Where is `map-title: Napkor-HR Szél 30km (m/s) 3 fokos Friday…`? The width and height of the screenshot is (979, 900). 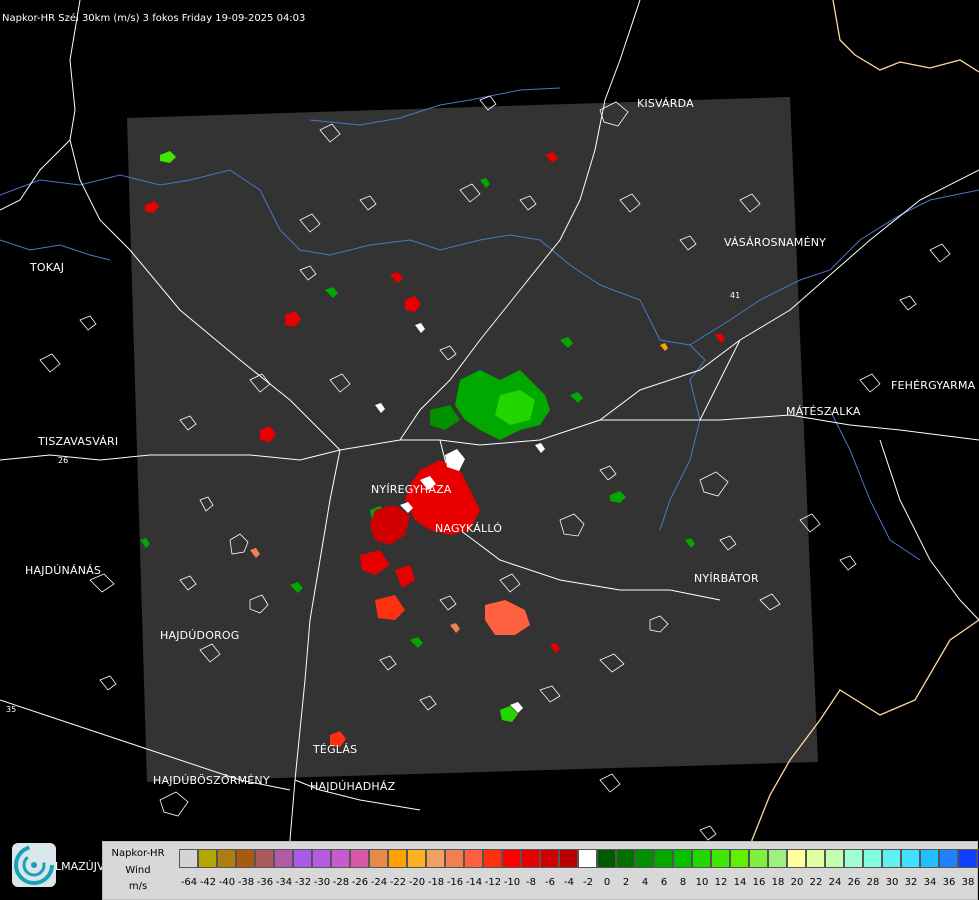
map-title: Napkor-HR Szél 30km (m/s) 3 fokos Friday… is located at coordinates (154, 18).